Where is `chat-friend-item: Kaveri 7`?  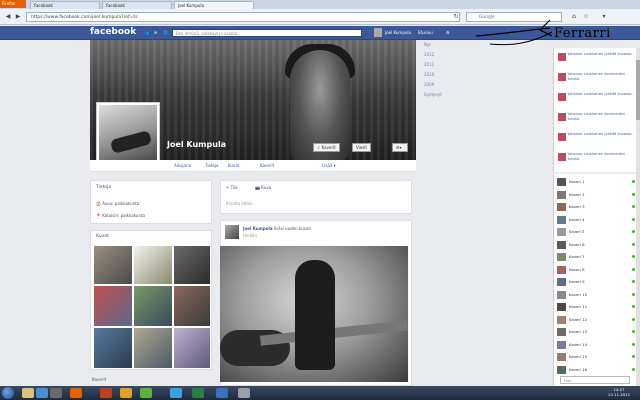
chat-friend-item: Kaveri 7 is located at coordinates (596, 257).